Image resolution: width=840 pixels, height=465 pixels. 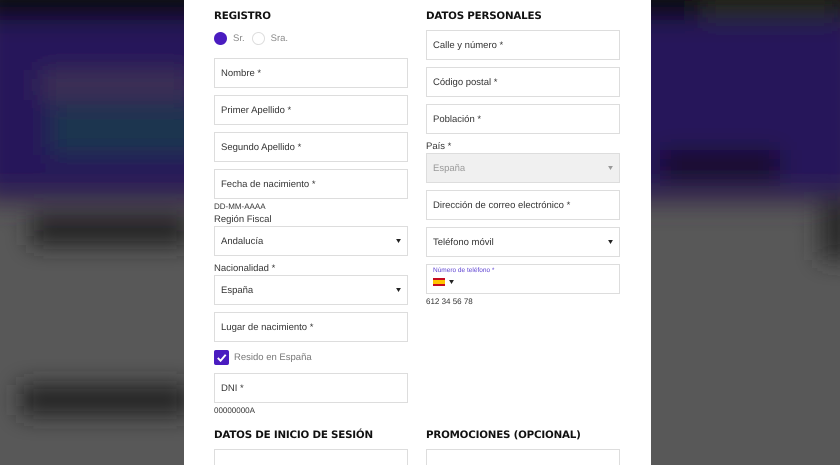 I want to click on input-field: DNI *, so click(x=311, y=388).